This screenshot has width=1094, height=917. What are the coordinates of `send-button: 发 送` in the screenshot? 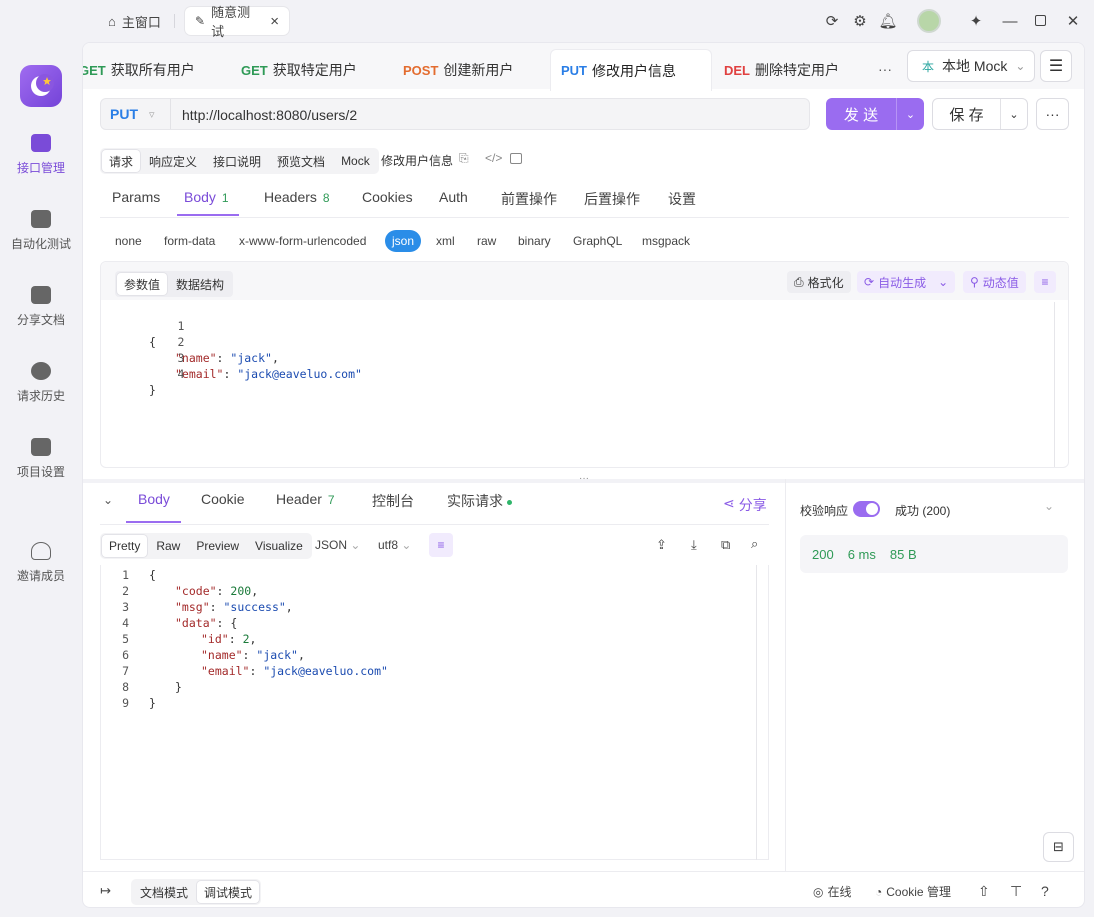 It's located at (861, 114).